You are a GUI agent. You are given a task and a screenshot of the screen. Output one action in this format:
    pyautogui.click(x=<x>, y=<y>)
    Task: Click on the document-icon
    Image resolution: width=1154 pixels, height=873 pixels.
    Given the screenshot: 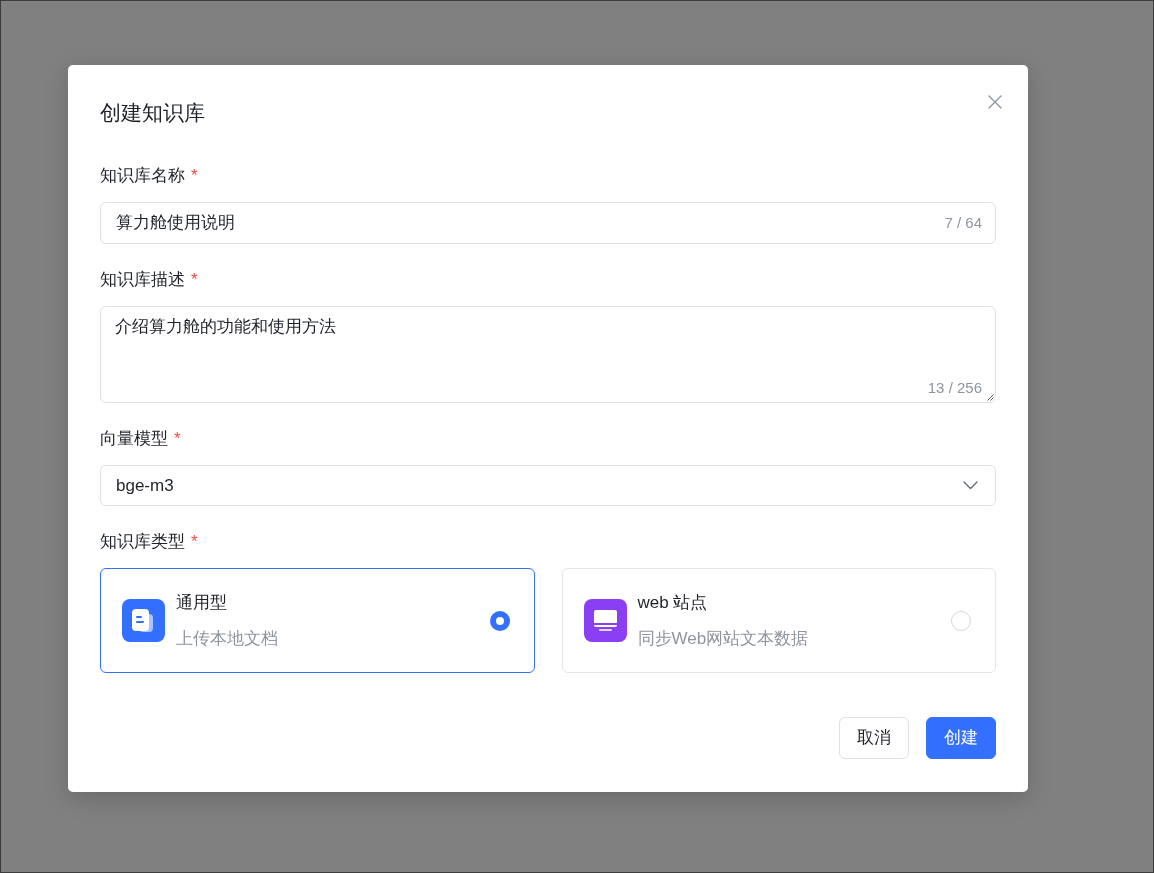 What is the action you would take?
    pyautogui.click(x=143, y=620)
    